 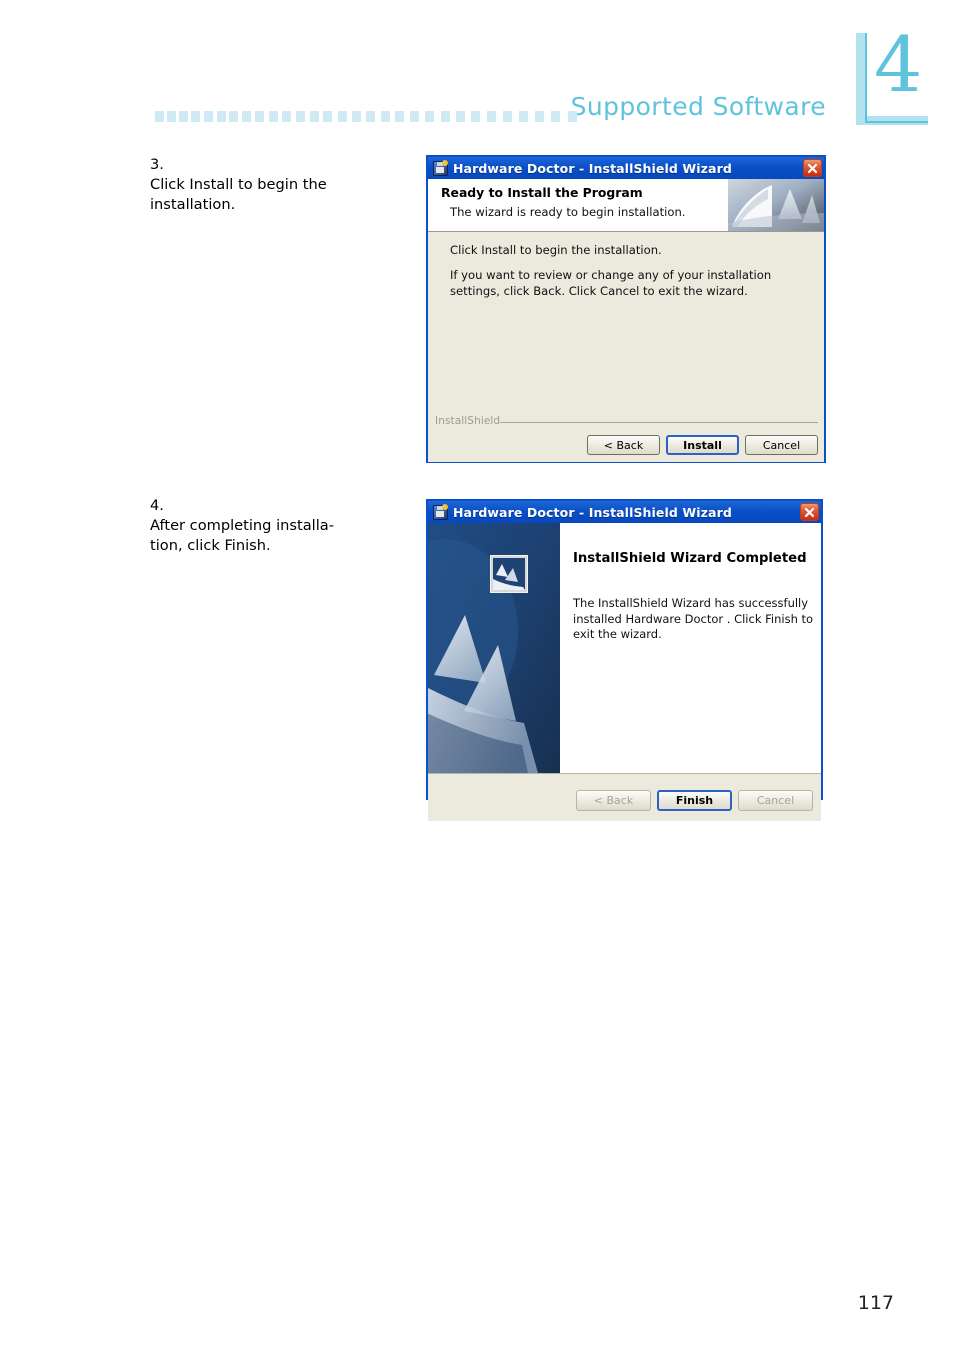 I want to click on page-number: 117, so click(x=875, y=1303).